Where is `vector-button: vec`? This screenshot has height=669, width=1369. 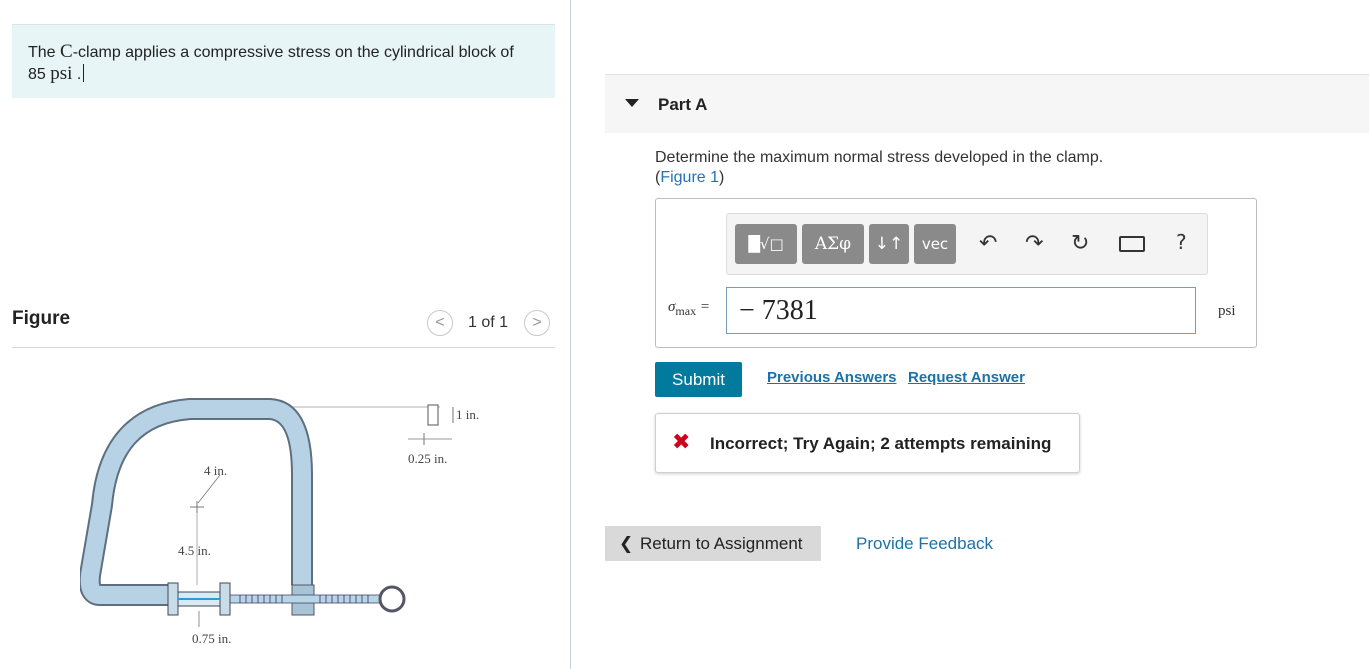 vector-button: vec is located at coordinates (935, 244).